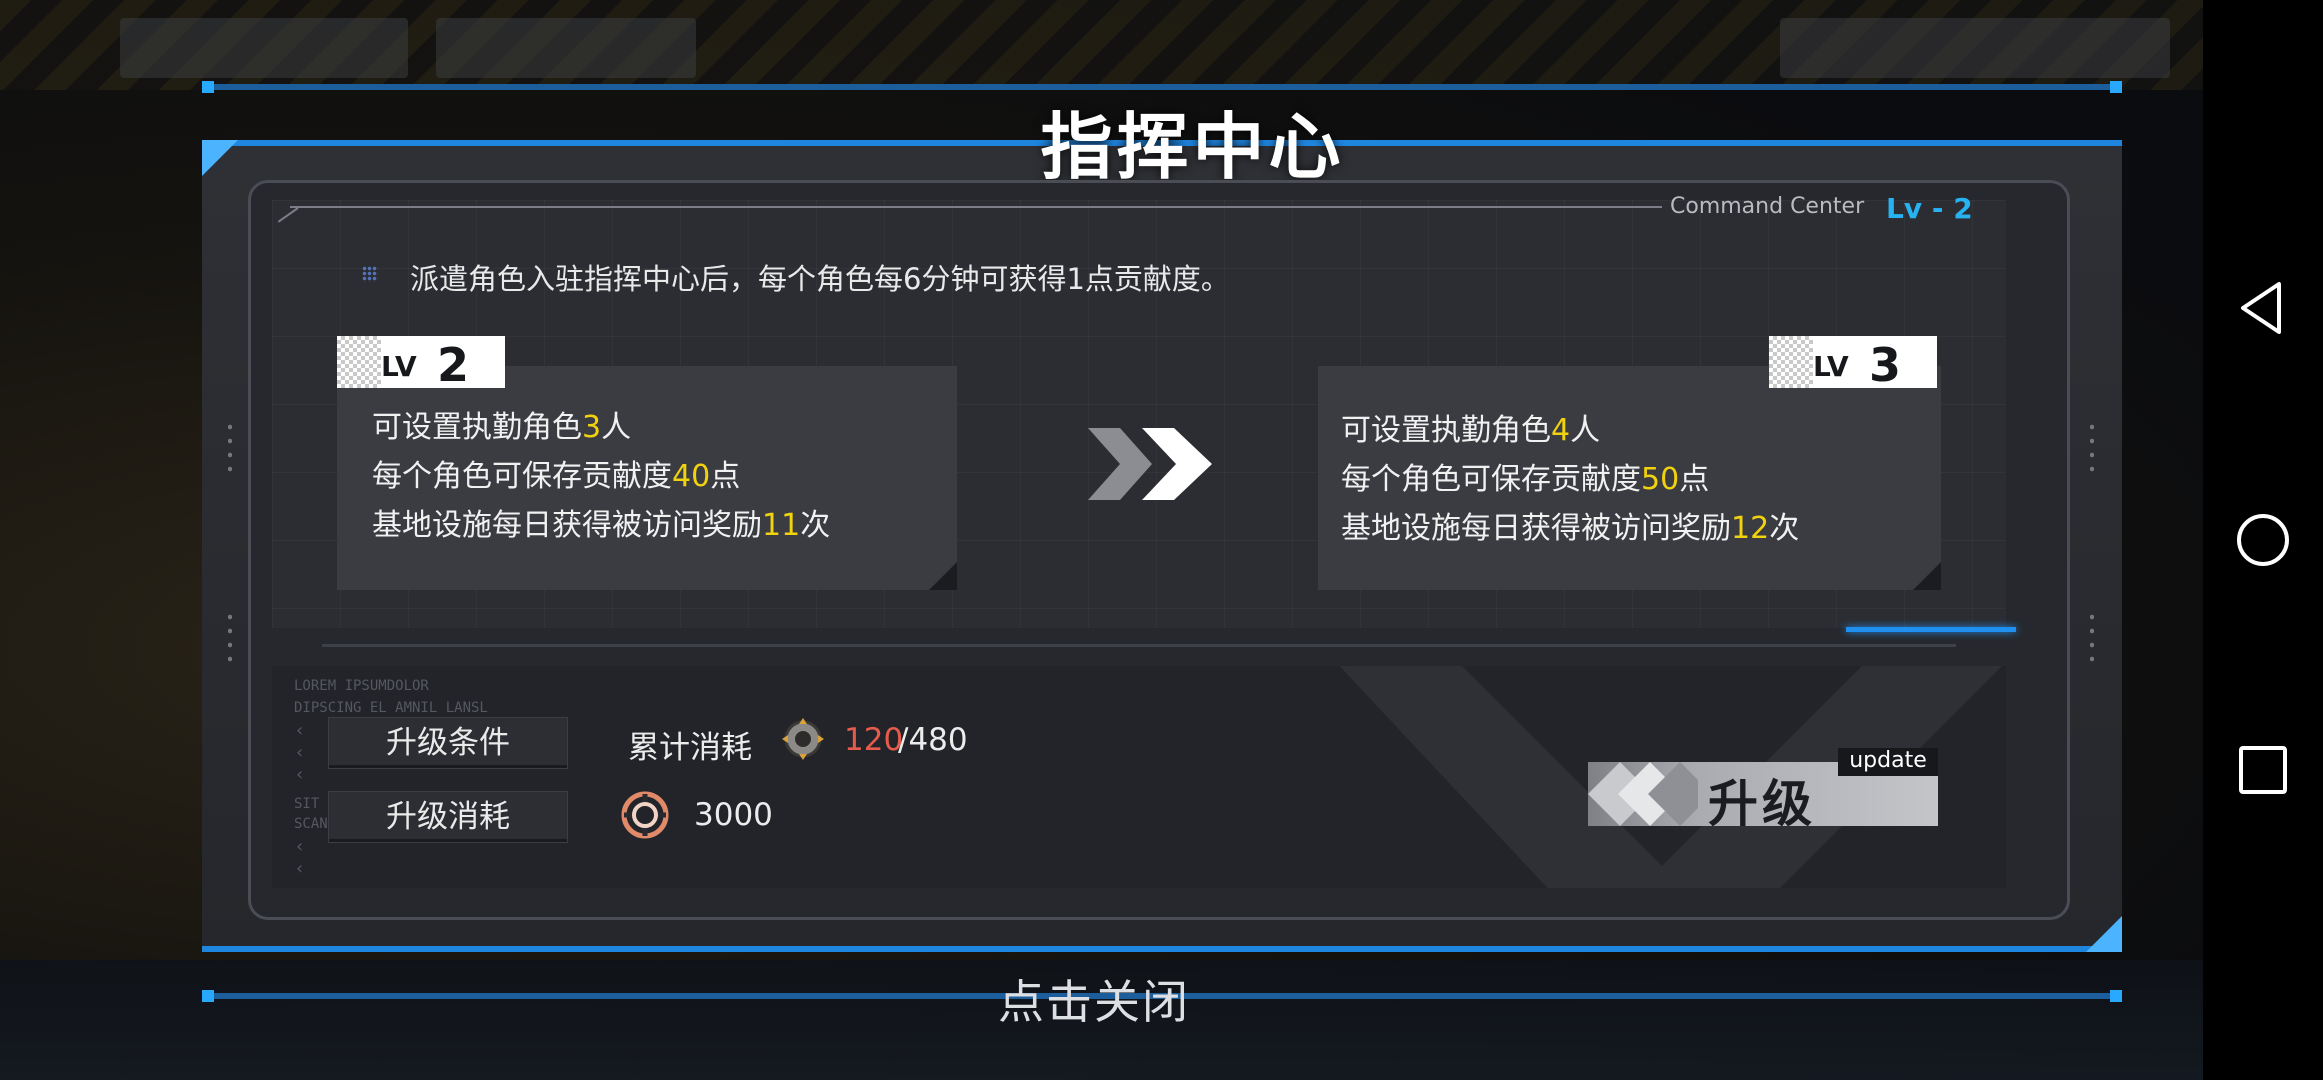 The image size is (2323, 1080). Describe the element at coordinates (874, 740) in the screenshot. I see `requirement-current-value: 120` at that location.